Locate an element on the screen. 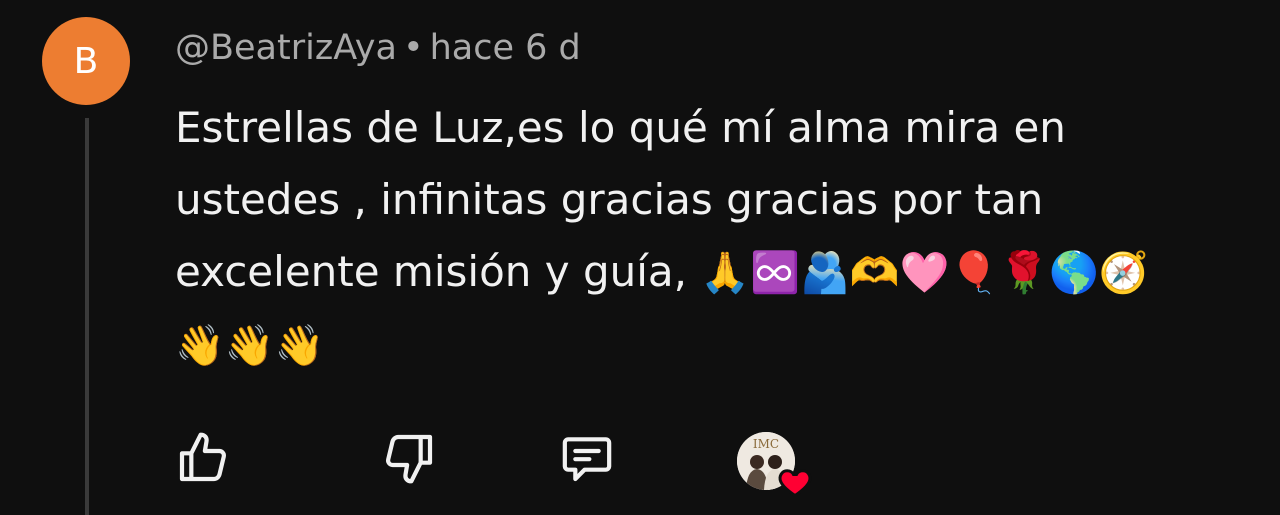 The width and height of the screenshot is (1280, 515). like-button is located at coordinates (203, 458).